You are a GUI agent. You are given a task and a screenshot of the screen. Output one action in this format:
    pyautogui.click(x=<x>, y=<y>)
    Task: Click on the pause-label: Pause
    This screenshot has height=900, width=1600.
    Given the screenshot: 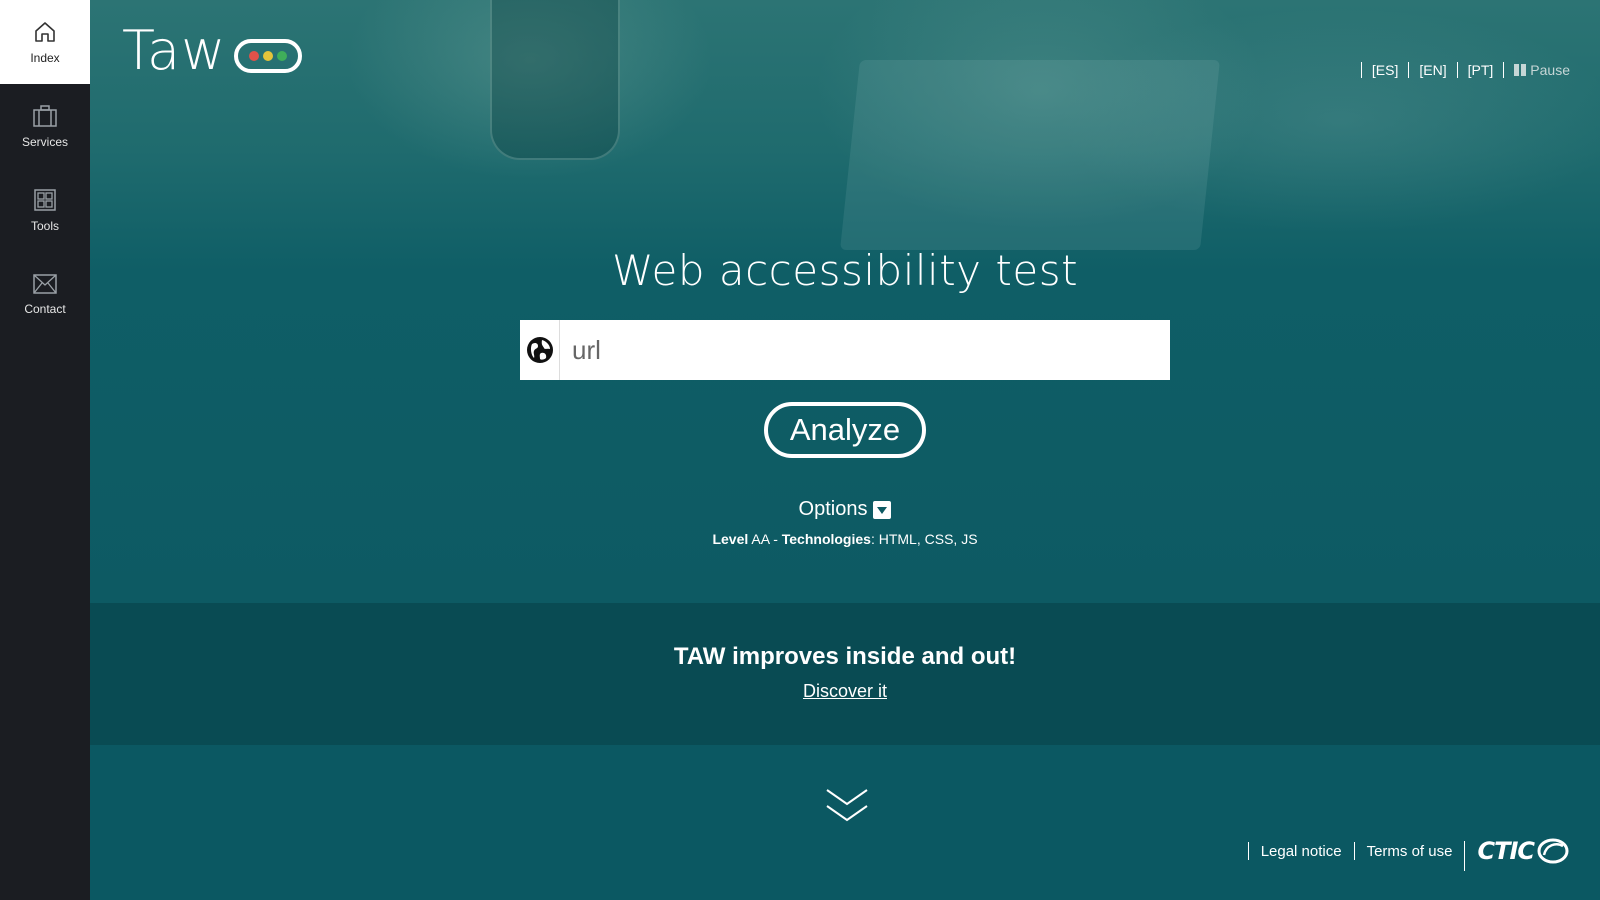 What is the action you would take?
    pyautogui.click(x=1550, y=70)
    